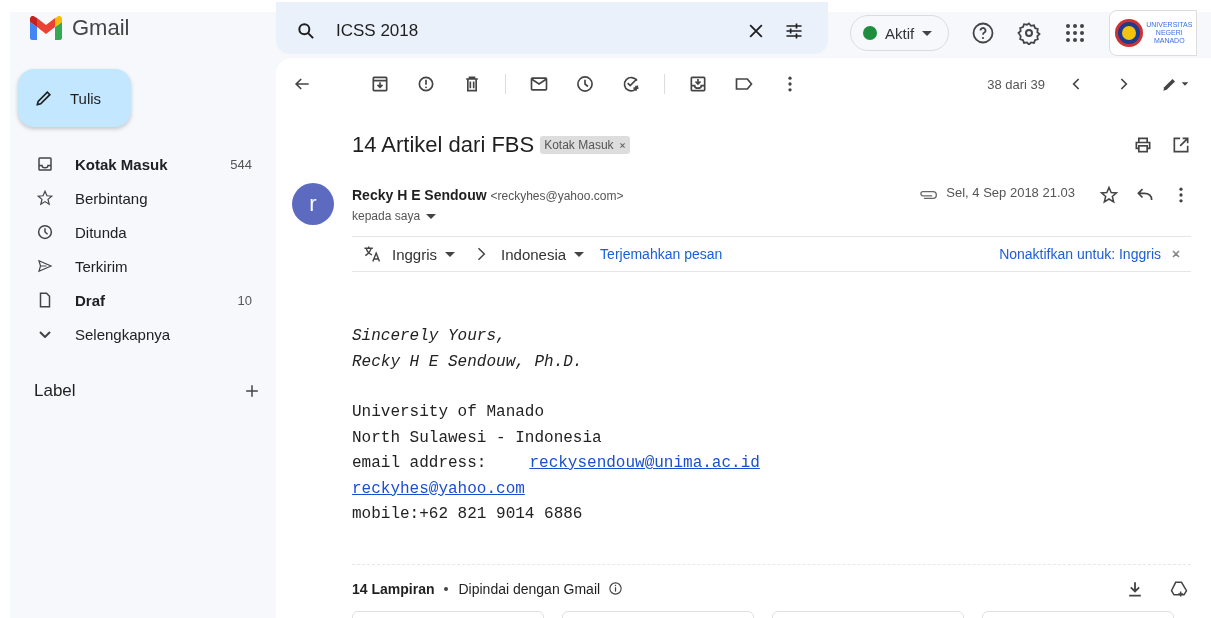 The width and height of the screenshot is (1211, 618). I want to click on disable-translation-link: Nonaktifkan untuk: Inggris, so click(1080, 254).